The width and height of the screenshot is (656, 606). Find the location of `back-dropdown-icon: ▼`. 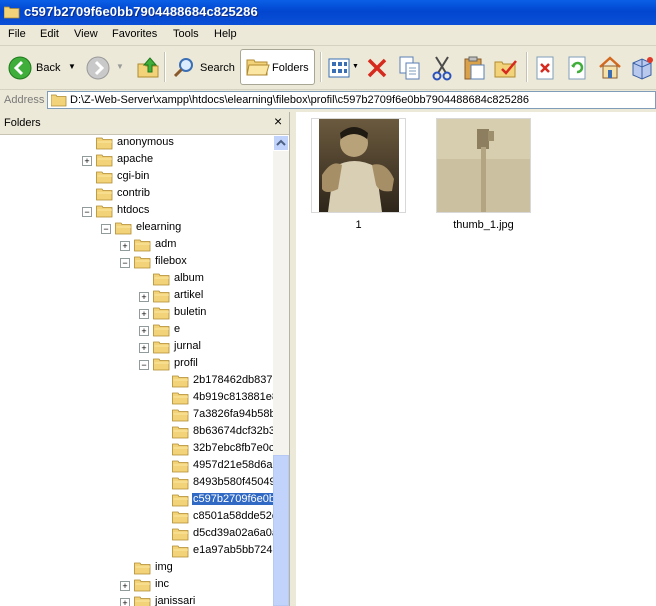

back-dropdown-icon: ▼ is located at coordinates (72, 66).